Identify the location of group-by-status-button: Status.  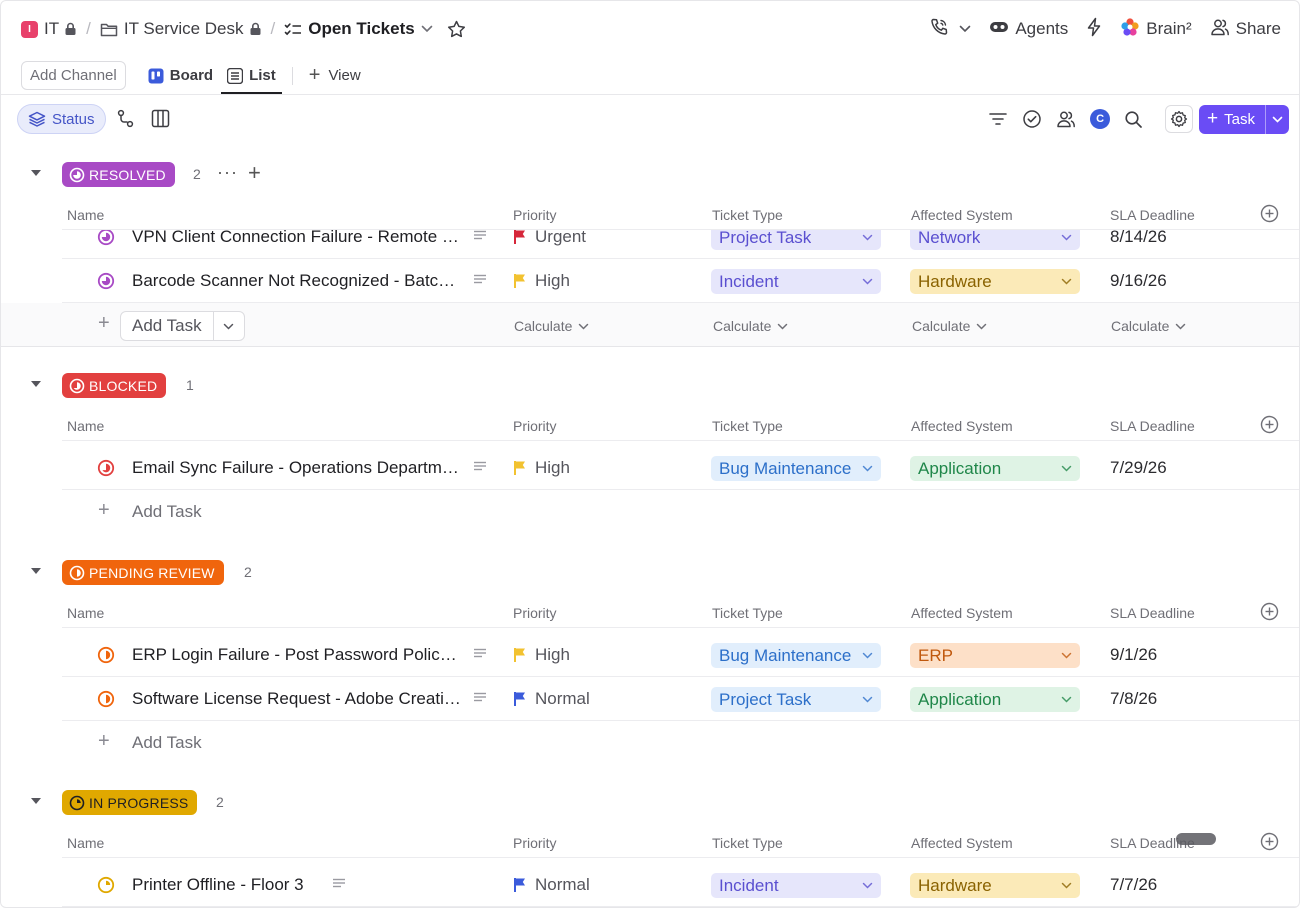
(61, 119).